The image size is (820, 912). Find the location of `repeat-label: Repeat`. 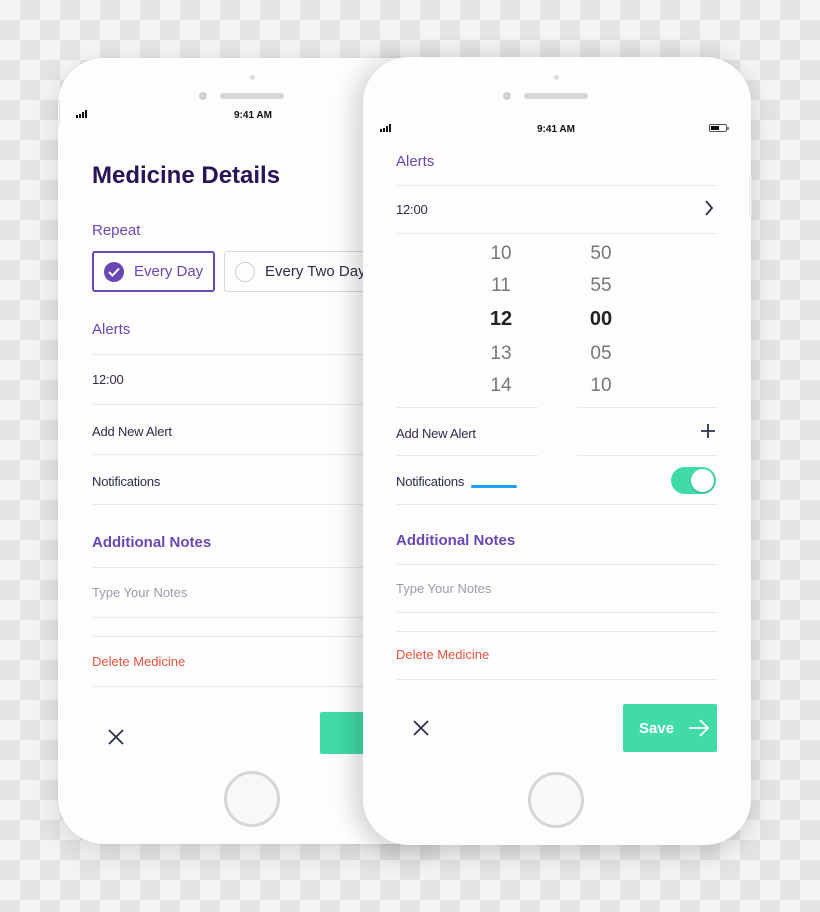

repeat-label: Repeat is located at coordinates (116, 230).